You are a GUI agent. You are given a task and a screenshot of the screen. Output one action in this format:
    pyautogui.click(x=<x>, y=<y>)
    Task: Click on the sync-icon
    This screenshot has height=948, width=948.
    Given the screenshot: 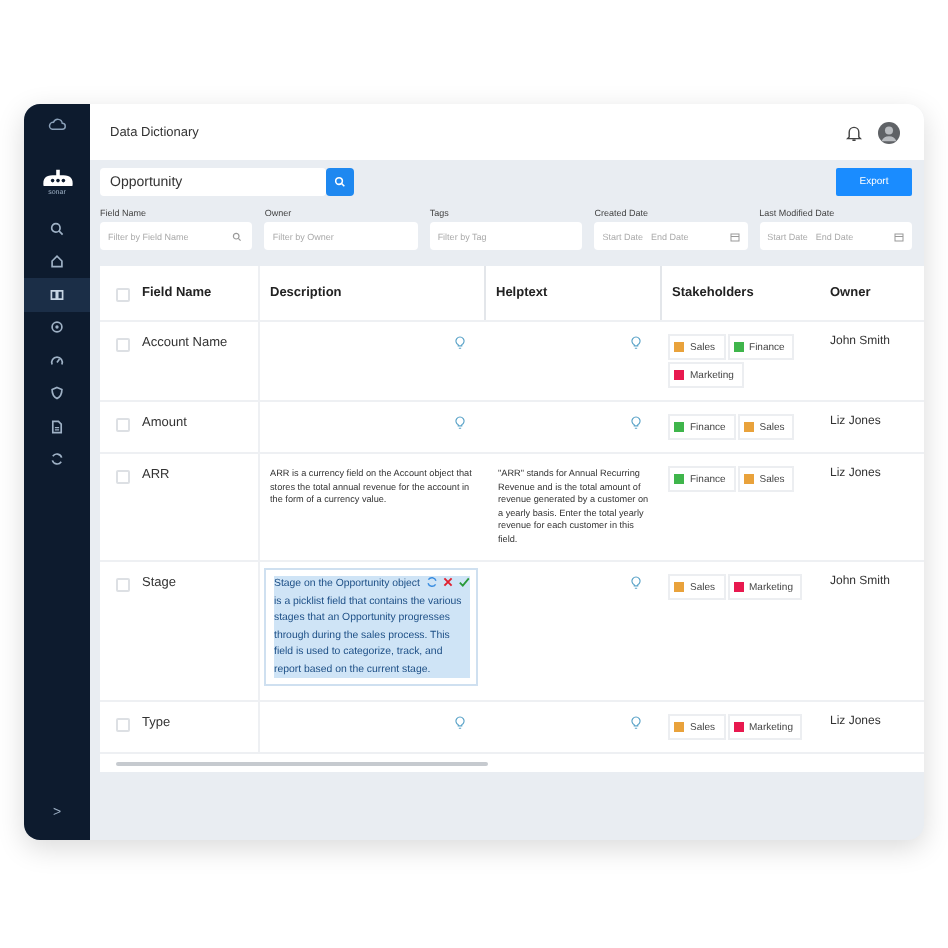 What is the action you would take?
    pyautogui.click(x=57, y=459)
    